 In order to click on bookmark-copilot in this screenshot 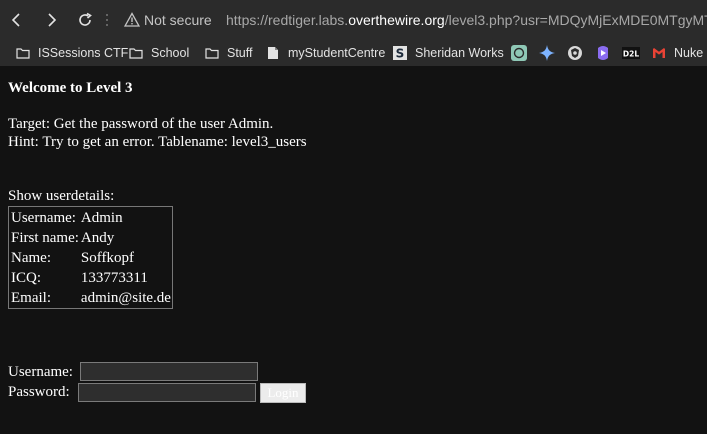, I will do `click(603, 53)`.